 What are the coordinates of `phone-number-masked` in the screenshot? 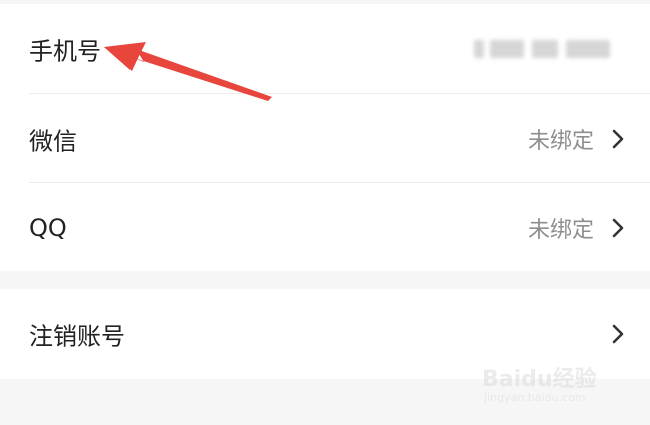 It's located at (544, 48).